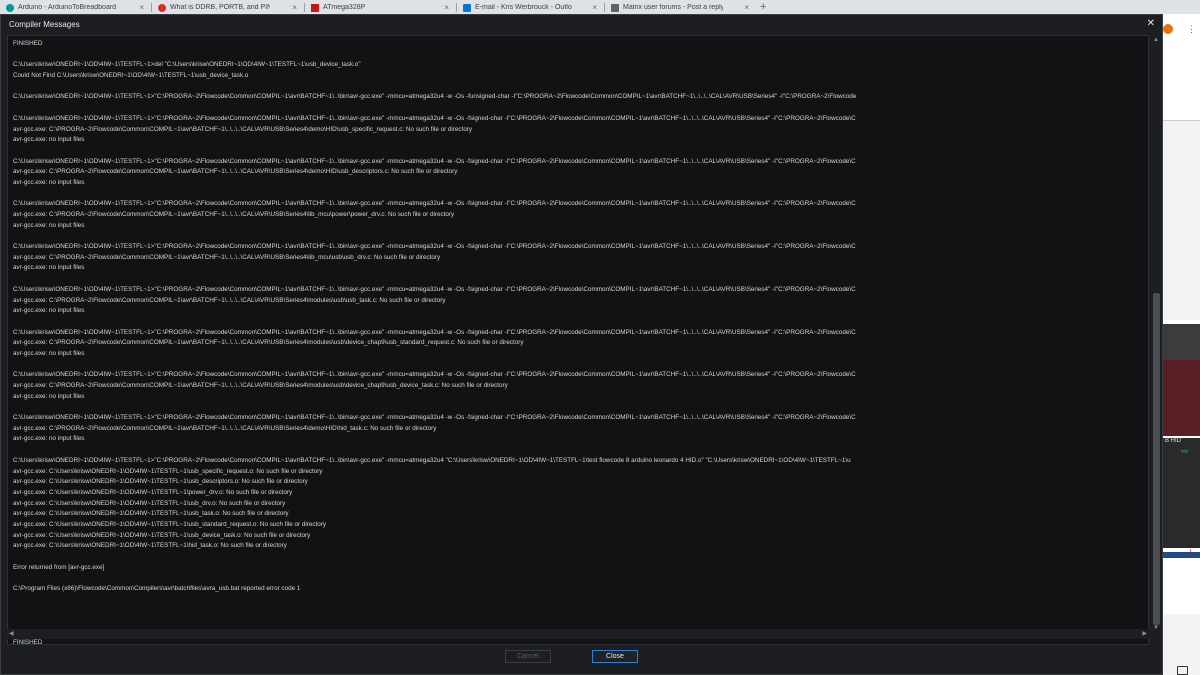 This screenshot has width=1200, height=675. I want to click on cancel-button: Cancel, so click(528, 656).